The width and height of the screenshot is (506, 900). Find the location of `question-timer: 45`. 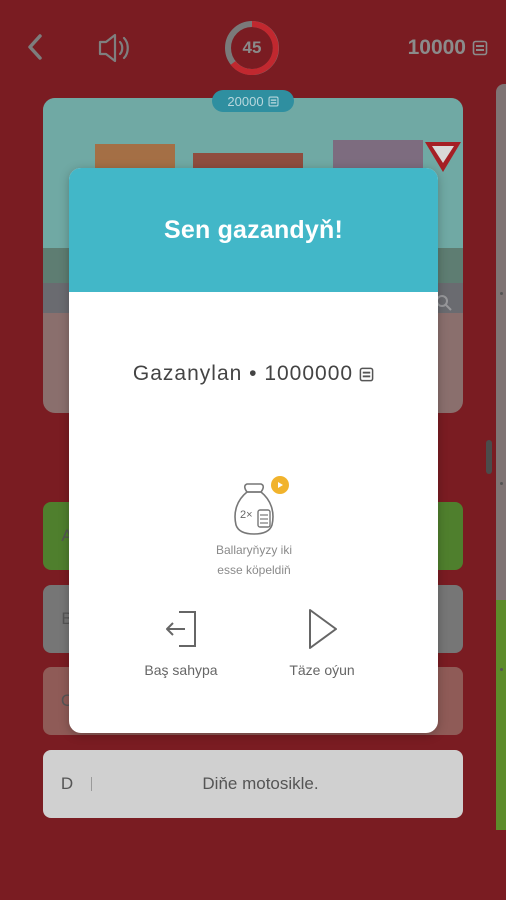

question-timer: 45 is located at coordinates (252, 48).